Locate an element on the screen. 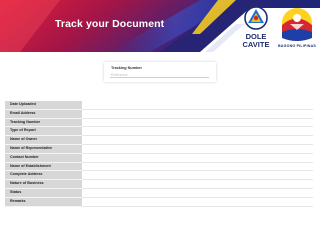 The width and height of the screenshot is (320, 240). table-row: Tracking Number is located at coordinates (159, 123).